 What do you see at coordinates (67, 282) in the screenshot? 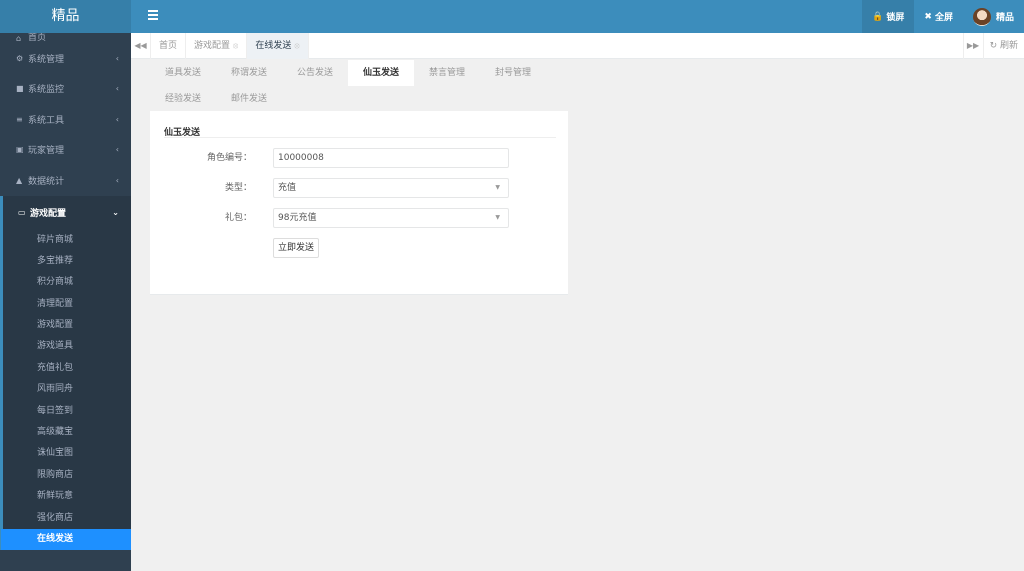
I see `sidebar-subitem: 积分商城` at bounding box center [67, 282].